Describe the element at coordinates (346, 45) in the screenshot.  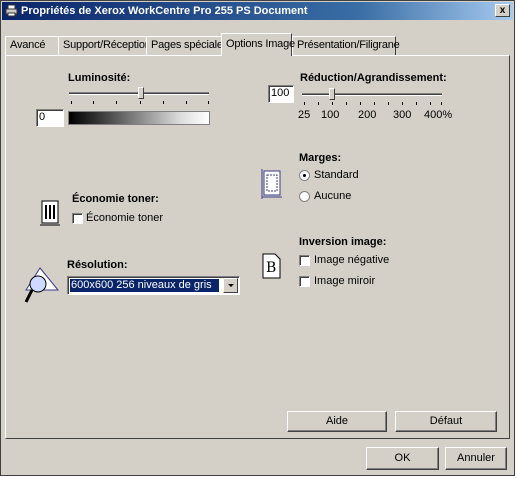
I see `tab-presentation-filigrane: Présentation/Filigrane` at that location.